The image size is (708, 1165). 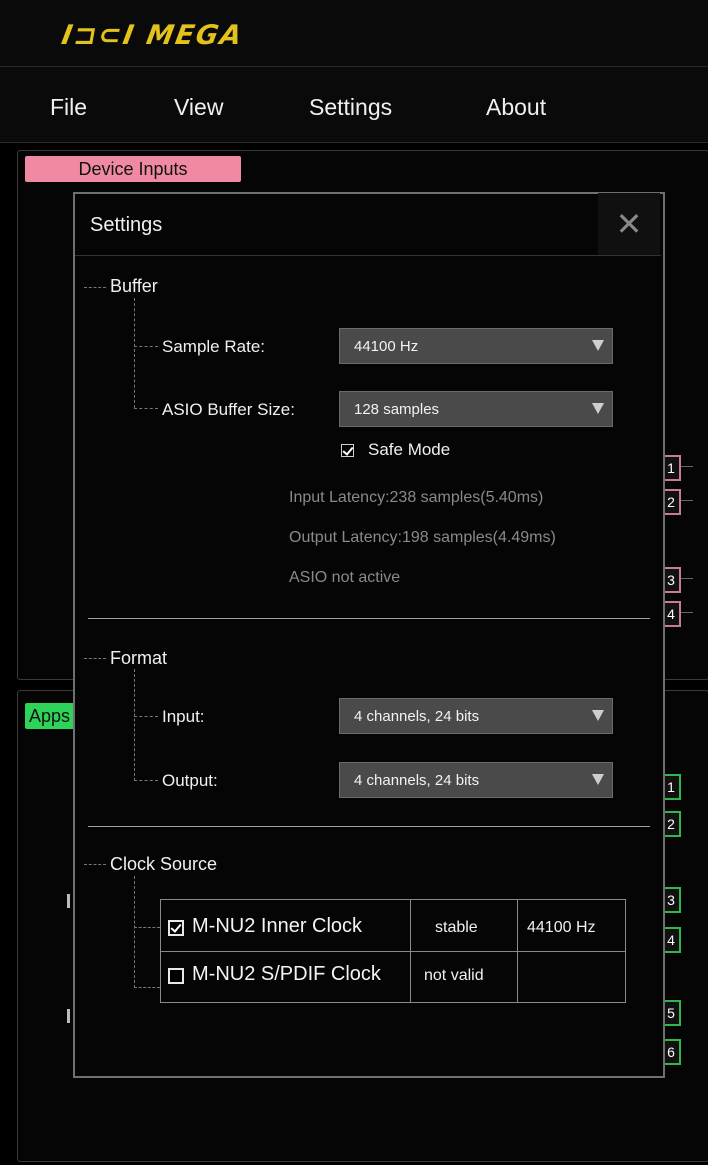 I want to click on spdif-clock-status: not valid, so click(x=454, y=975).